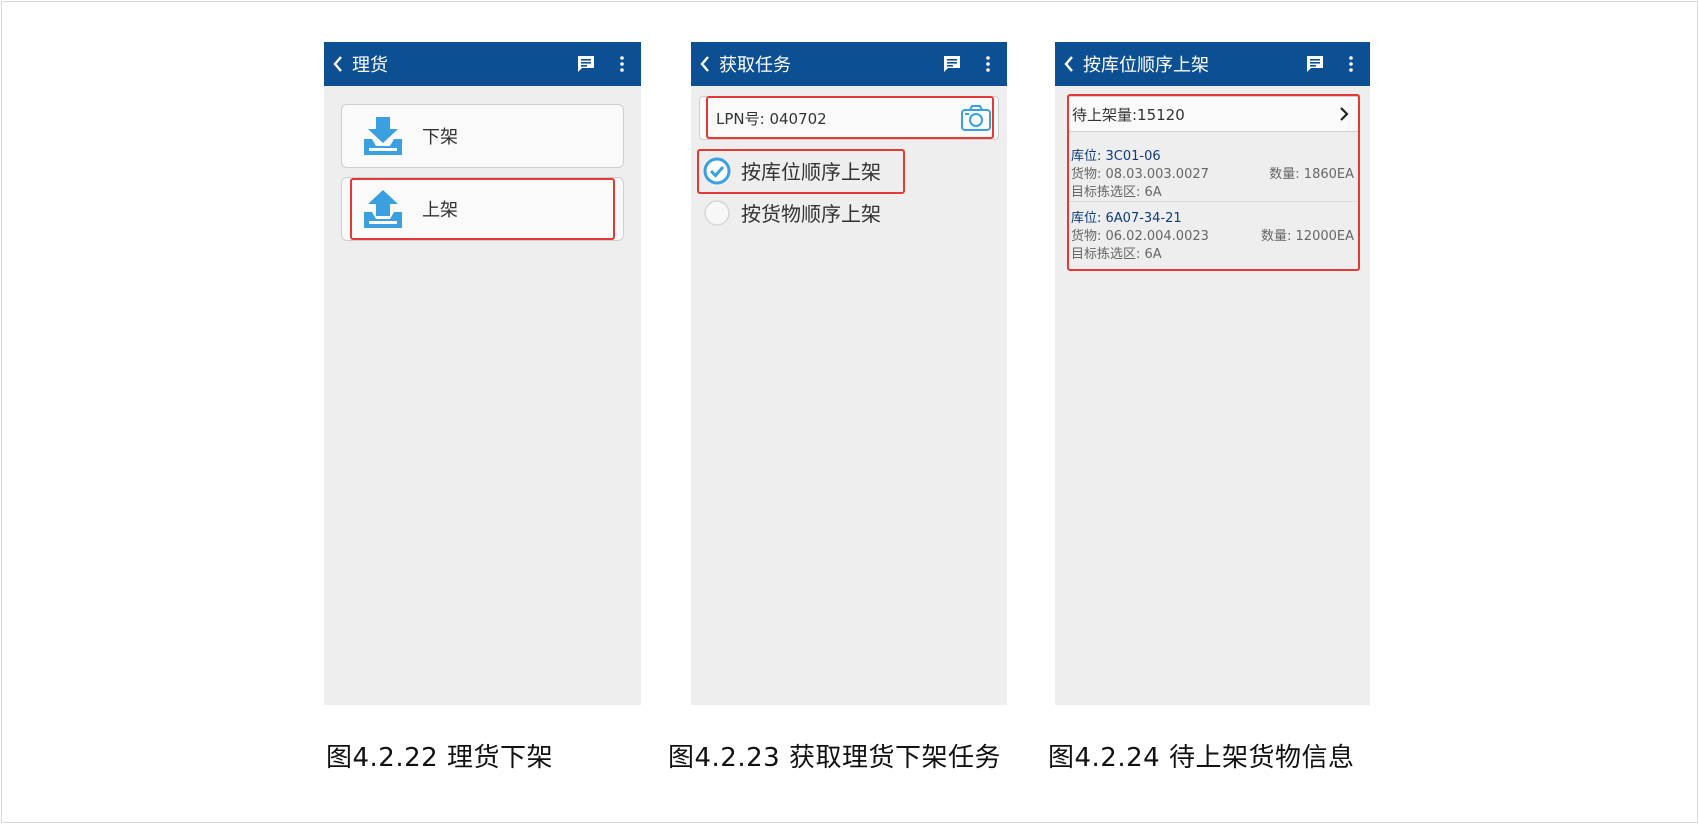  I want to click on task-location: 库位: 3C01-06, so click(1116, 156).